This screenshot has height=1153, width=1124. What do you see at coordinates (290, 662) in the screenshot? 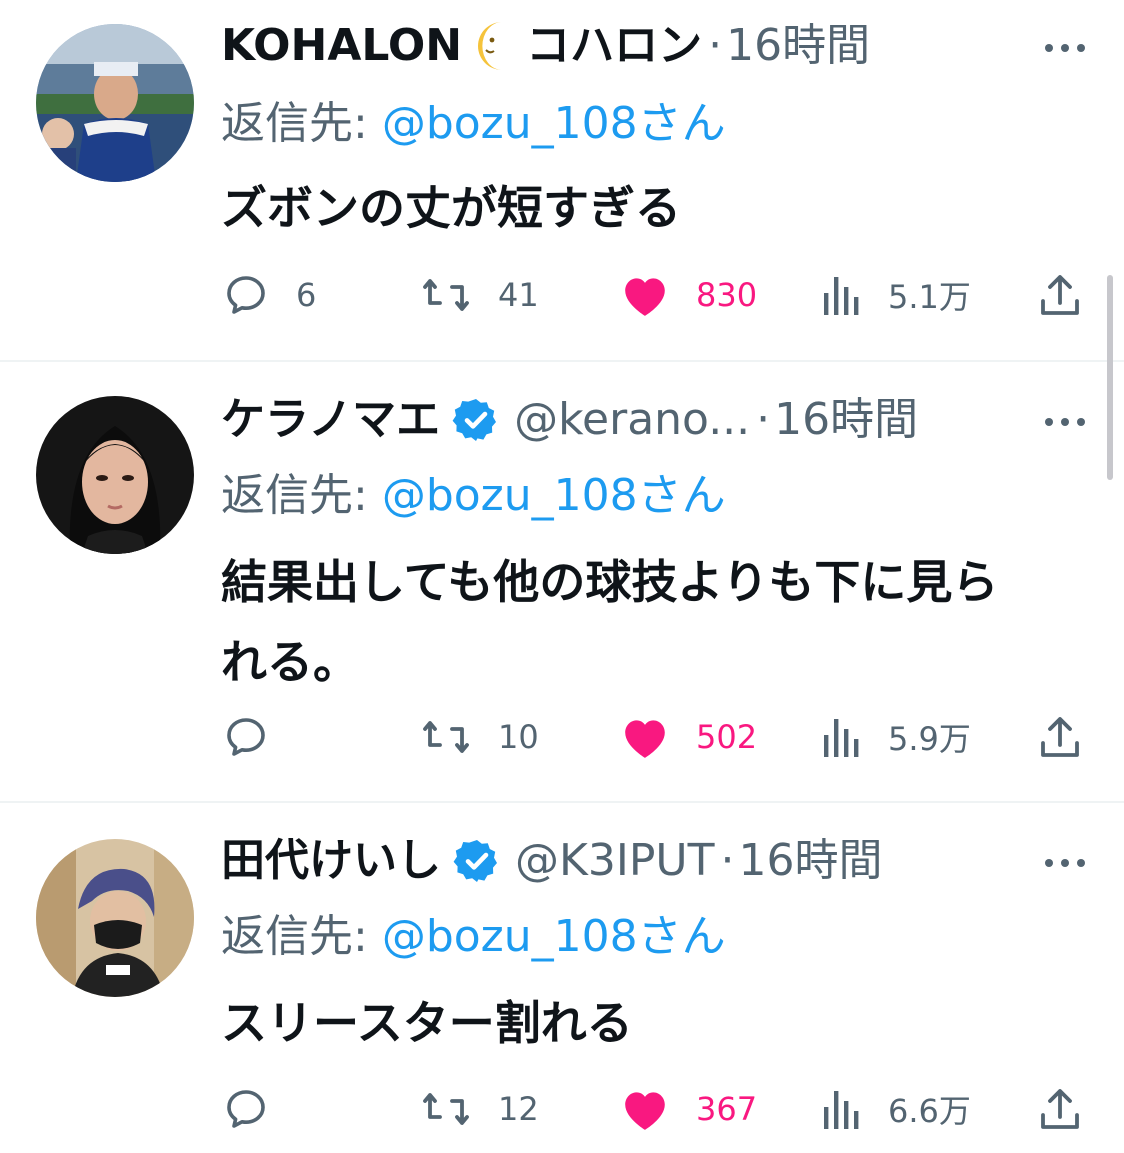
I see `tweet-text-line: れる。` at bounding box center [290, 662].